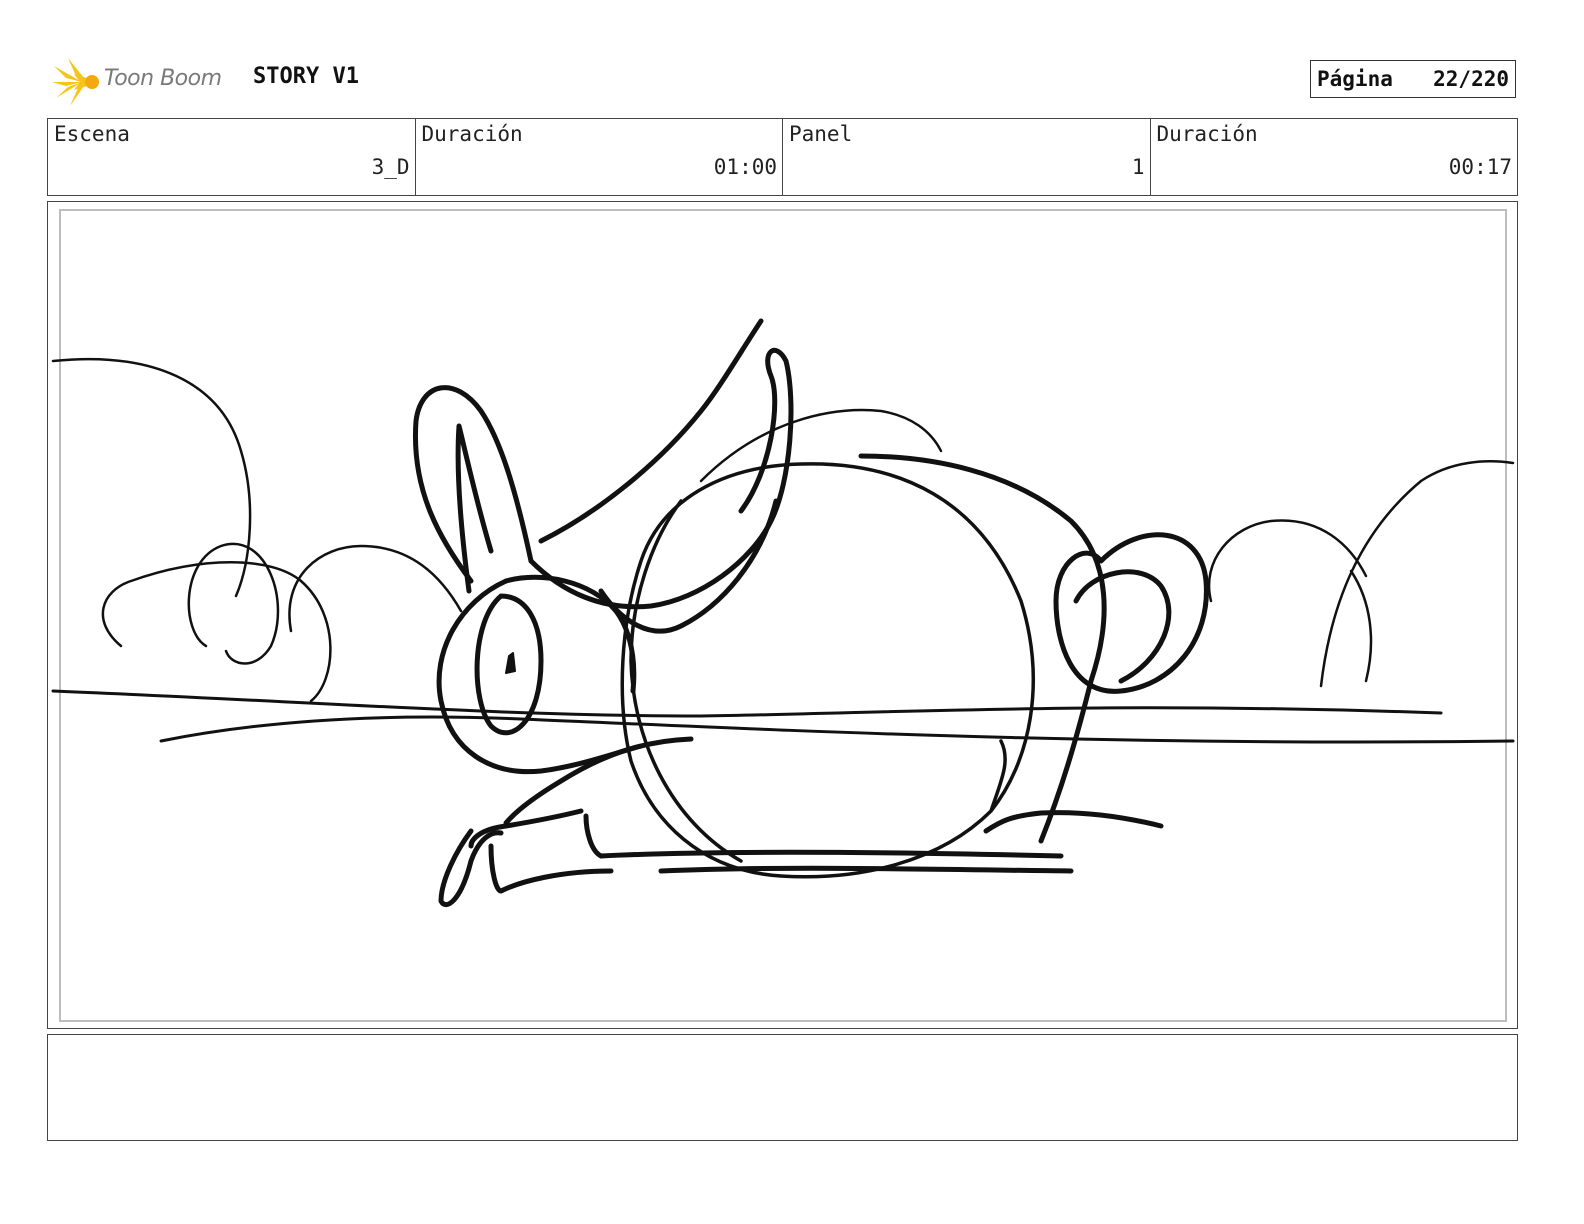  I want to click on panel-duration-value: 00:17, so click(1480, 167).